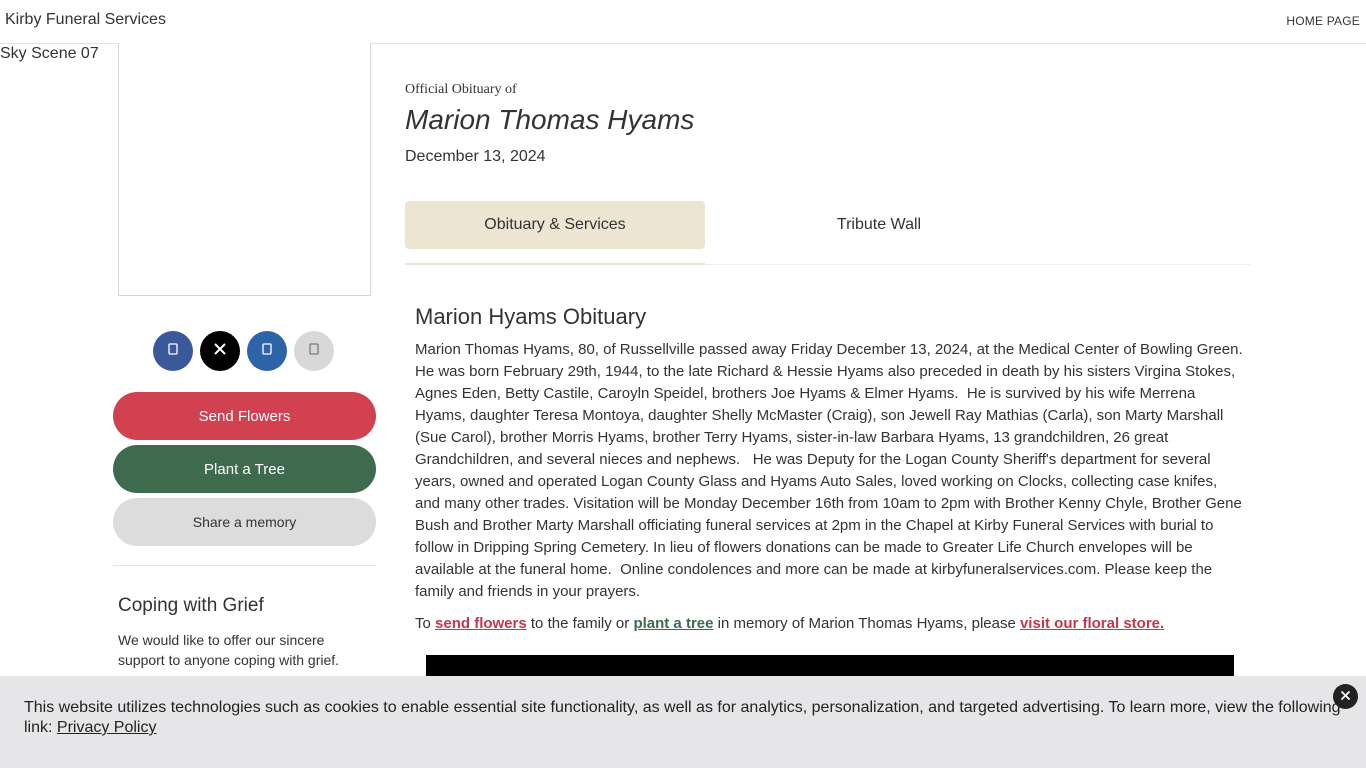 This screenshot has height=768, width=1366. I want to click on obituary-heading: Marion Hyams Obituary, so click(531, 316).